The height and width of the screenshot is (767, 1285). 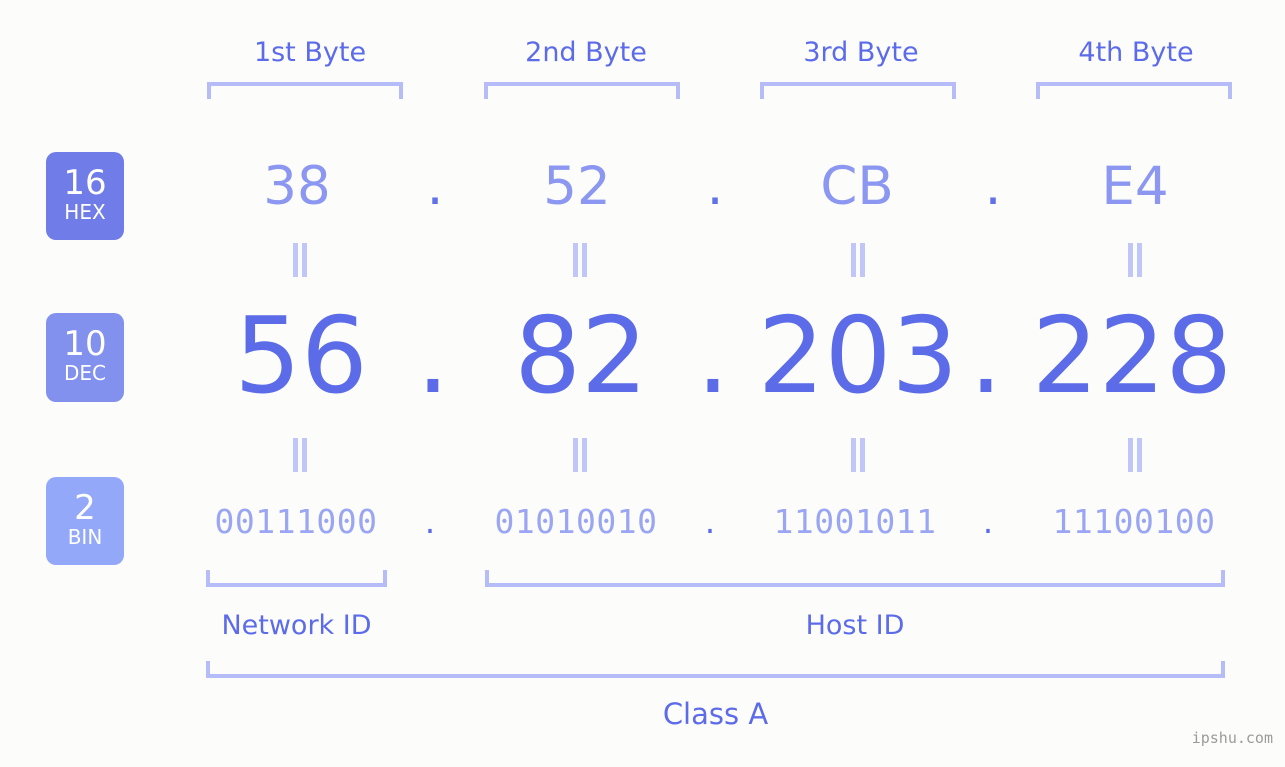 I want to click on byte-header-3: 3rd Byte, so click(x=861, y=52).